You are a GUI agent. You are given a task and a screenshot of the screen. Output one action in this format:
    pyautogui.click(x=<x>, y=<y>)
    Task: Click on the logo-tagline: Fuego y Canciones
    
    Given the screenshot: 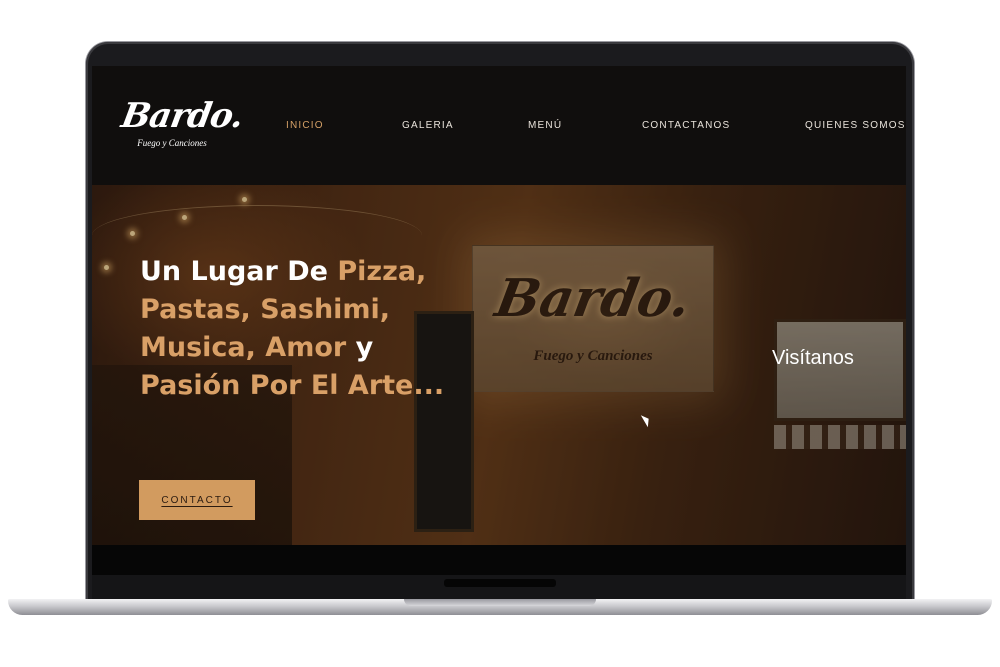 What is the action you would take?
    pyautogui.click(x=172, y=143)
    